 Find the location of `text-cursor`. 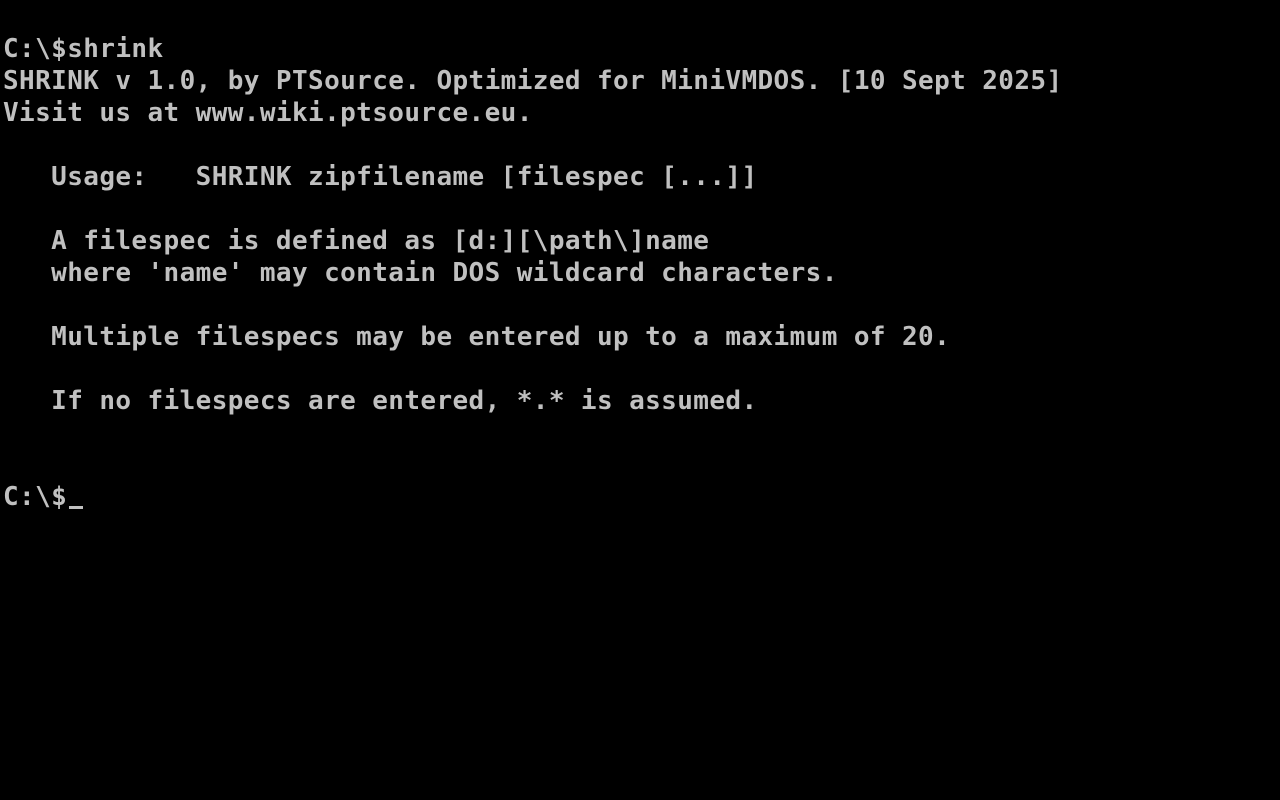

text-cursor is located at coordinates (76, 507).